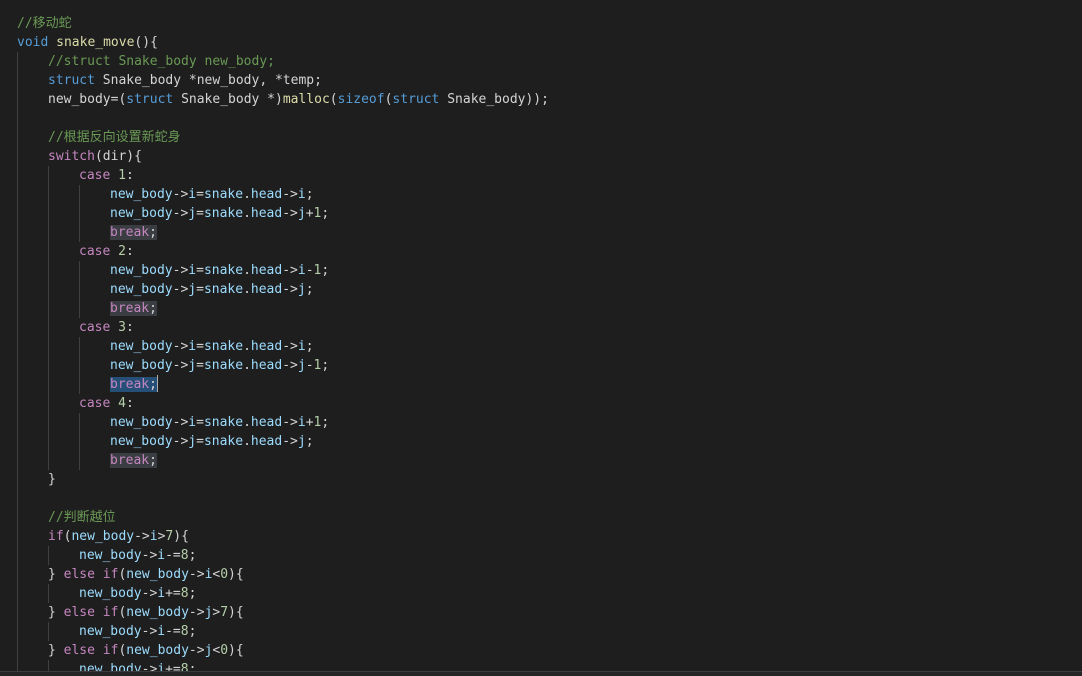 The image size is (1082, 676). What do you see at coordinates (283, 137) in the screenshot?
I see `code-line: //根据反向设置新蛇身` at bounding box center [283, 137].